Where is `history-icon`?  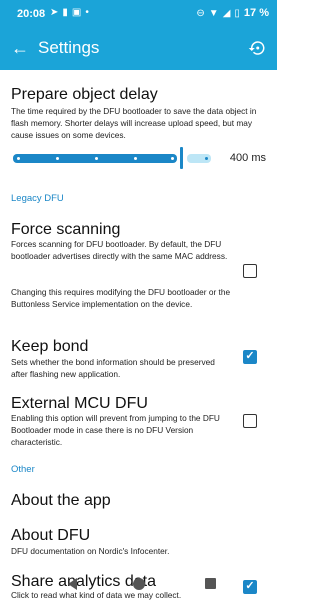
history-icon is located at coordinates (257, 48).